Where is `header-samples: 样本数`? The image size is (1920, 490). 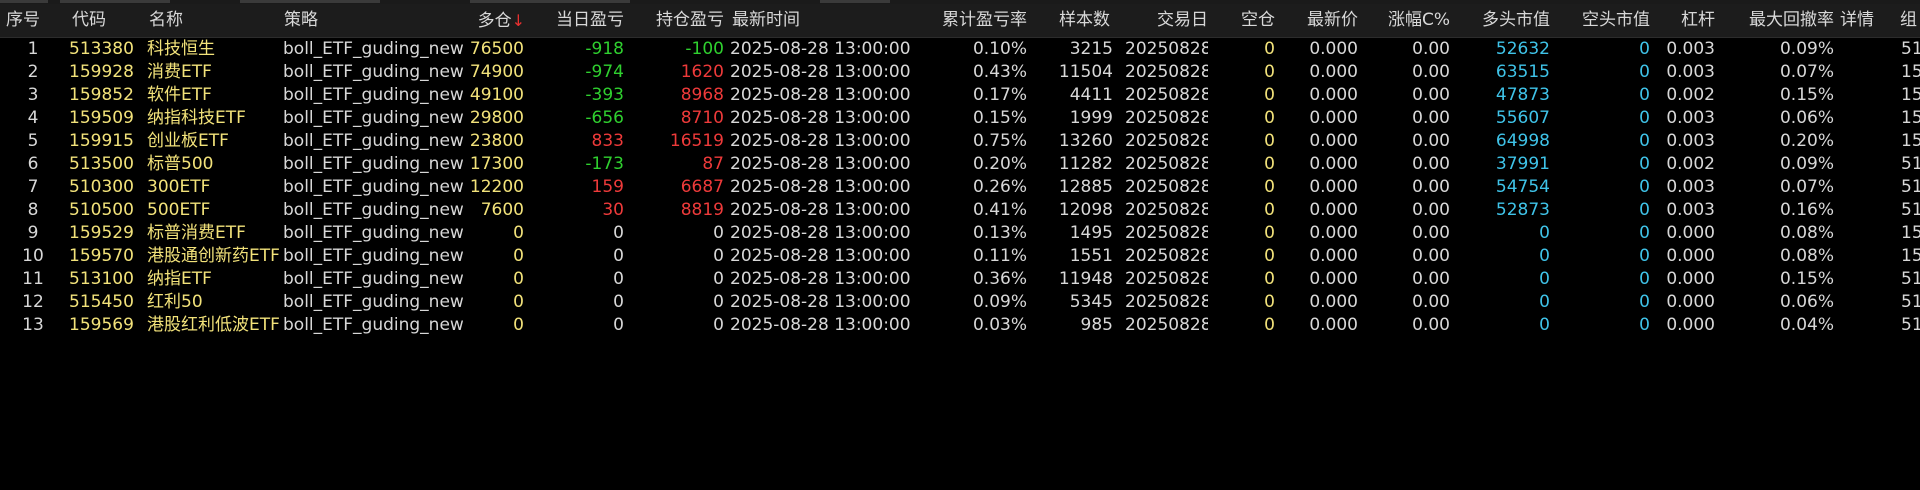
header-samples: 样本数 is located at coordinates (1075, 20).